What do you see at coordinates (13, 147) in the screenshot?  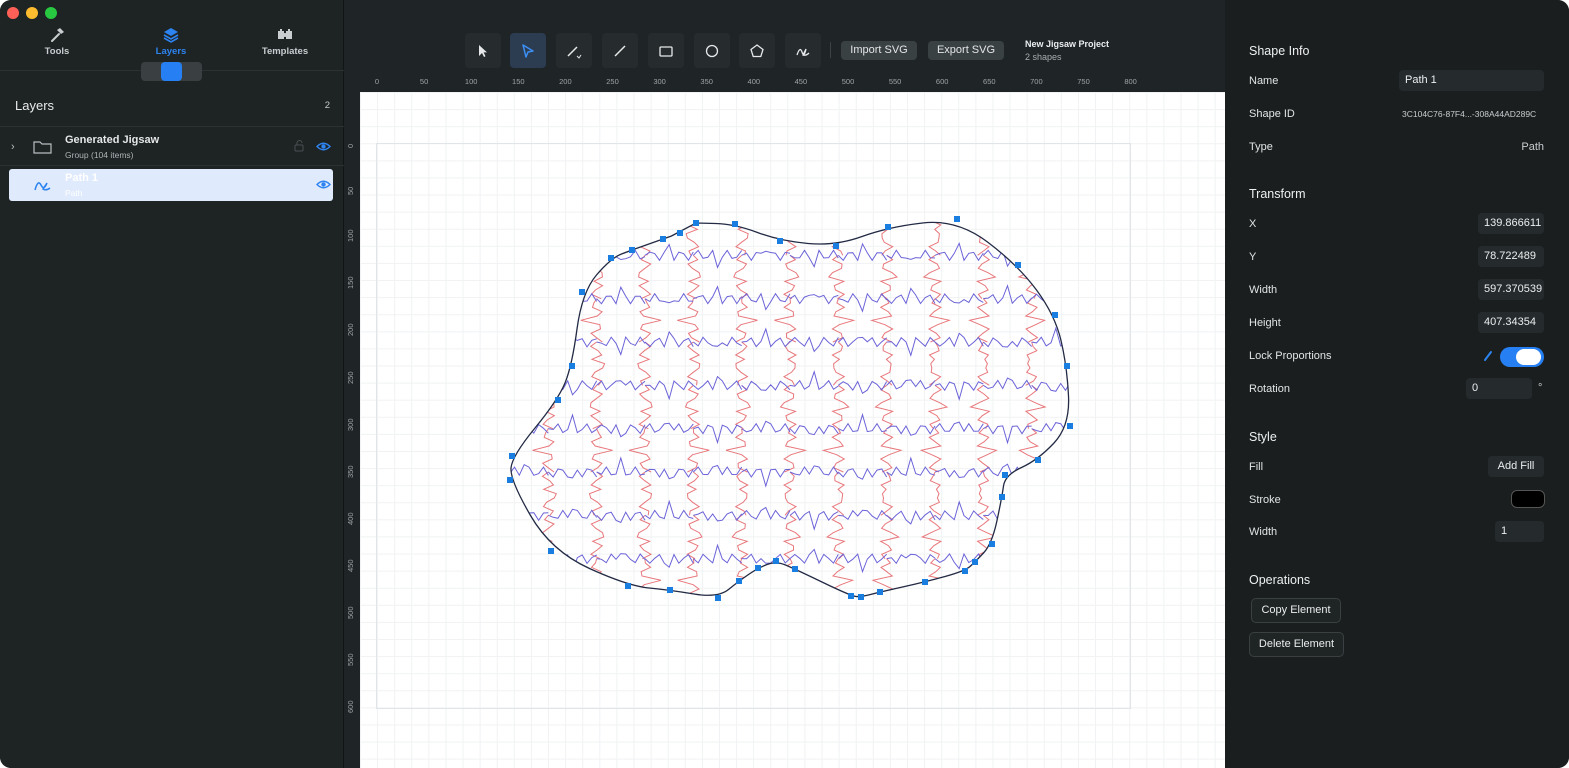 I see `chevron-right-icon: ›` at bounding box center [13, 147].